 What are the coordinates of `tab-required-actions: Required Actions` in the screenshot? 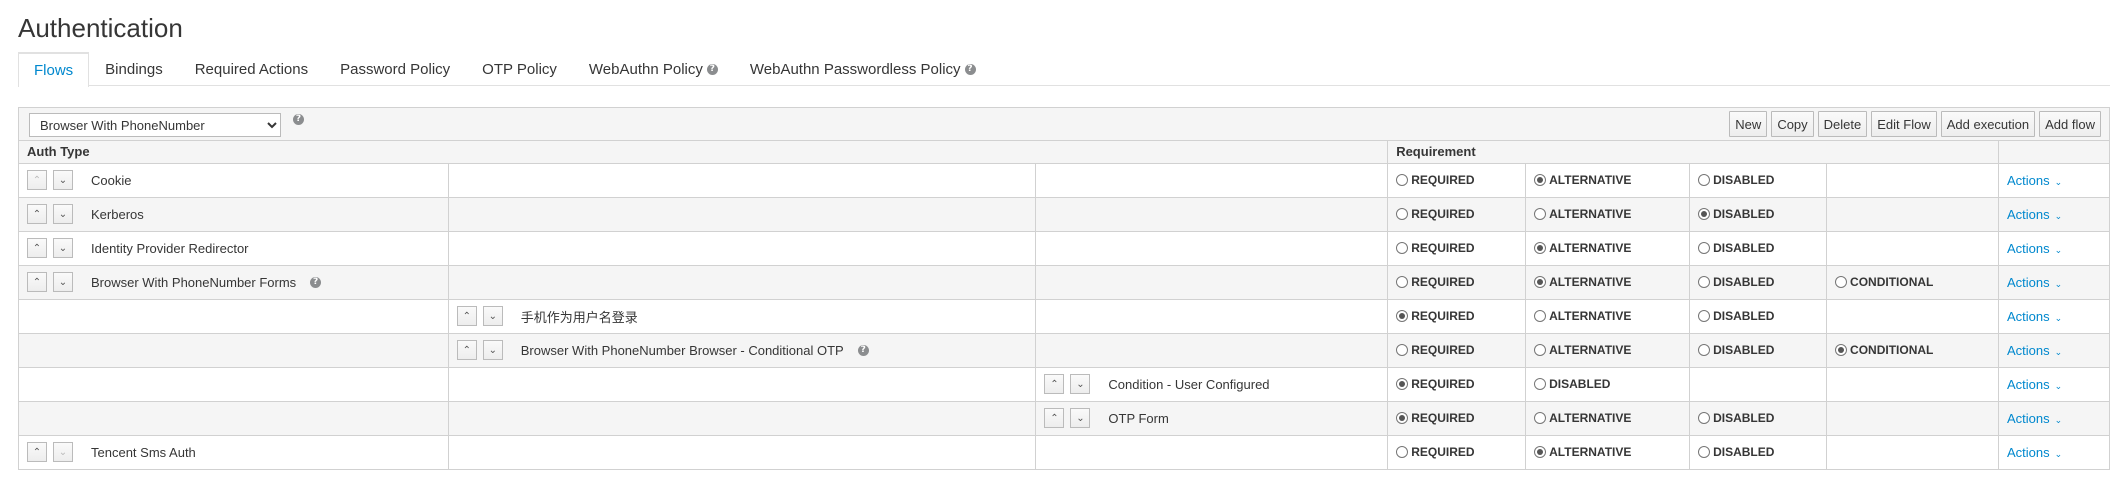 It's located at (251, 69).